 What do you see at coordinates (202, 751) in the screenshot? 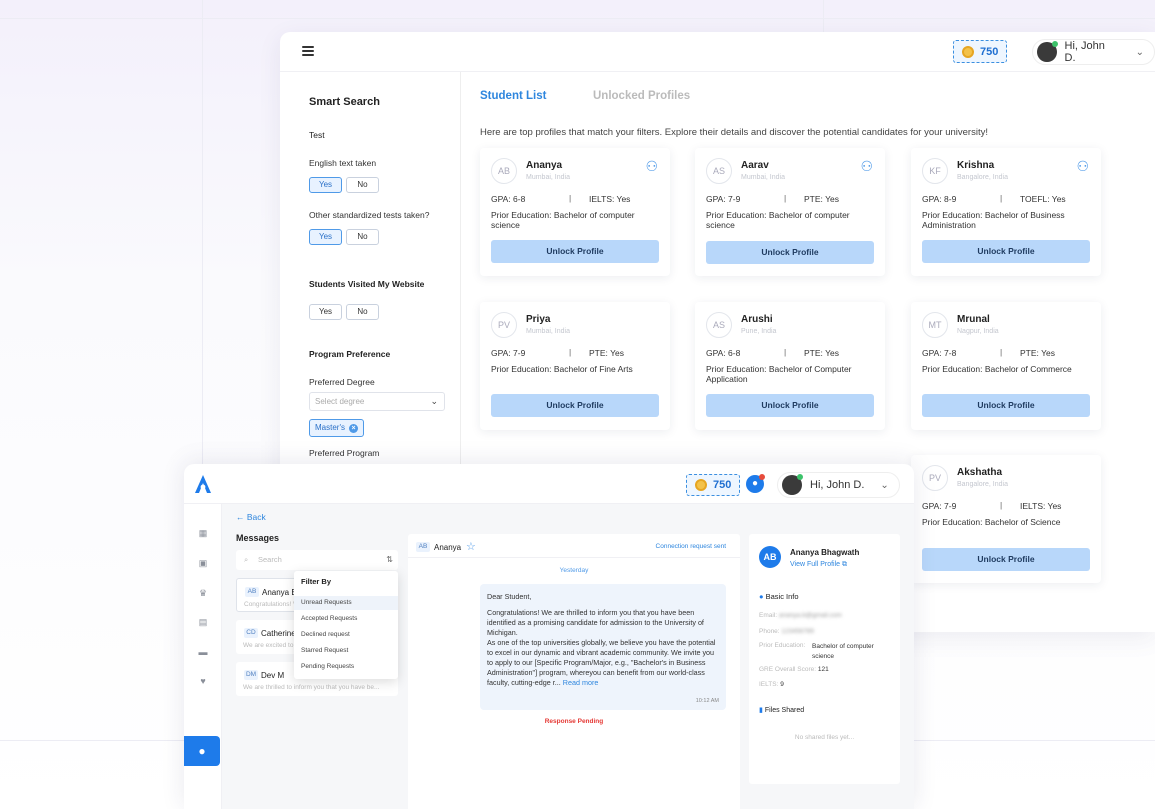
I see `chat-icon: ●` at bounding box center [202, 751].